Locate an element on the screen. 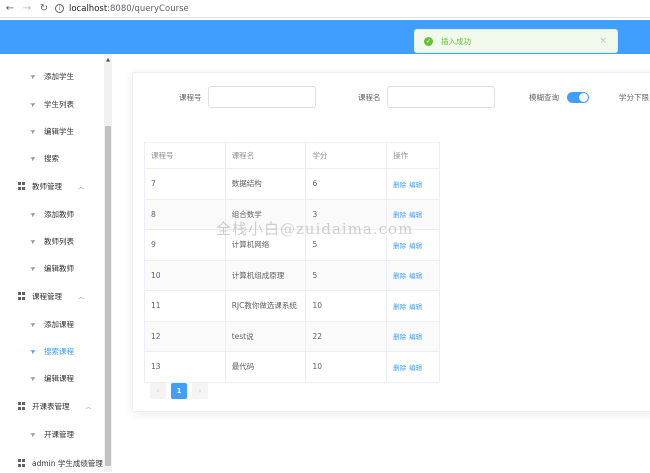  cell-course-id: 8 is located at coordinates (185, 214).